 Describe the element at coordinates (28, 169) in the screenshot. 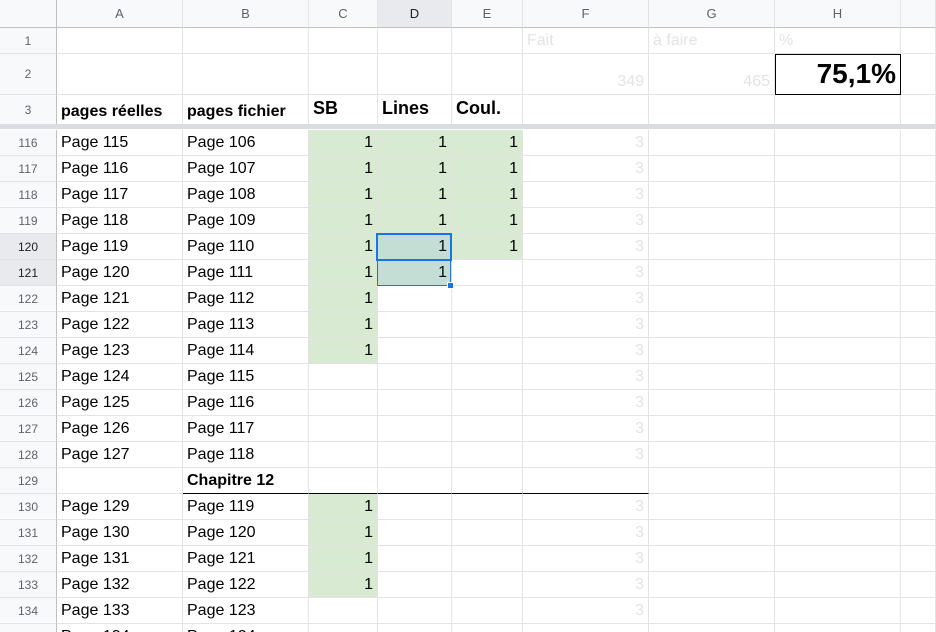

I see `row-header: 117` at that location.